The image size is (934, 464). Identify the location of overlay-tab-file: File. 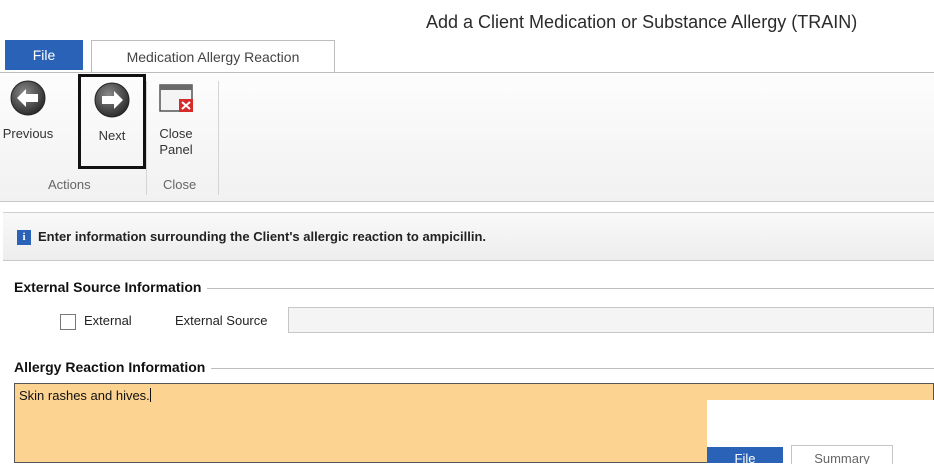
(745, 455).